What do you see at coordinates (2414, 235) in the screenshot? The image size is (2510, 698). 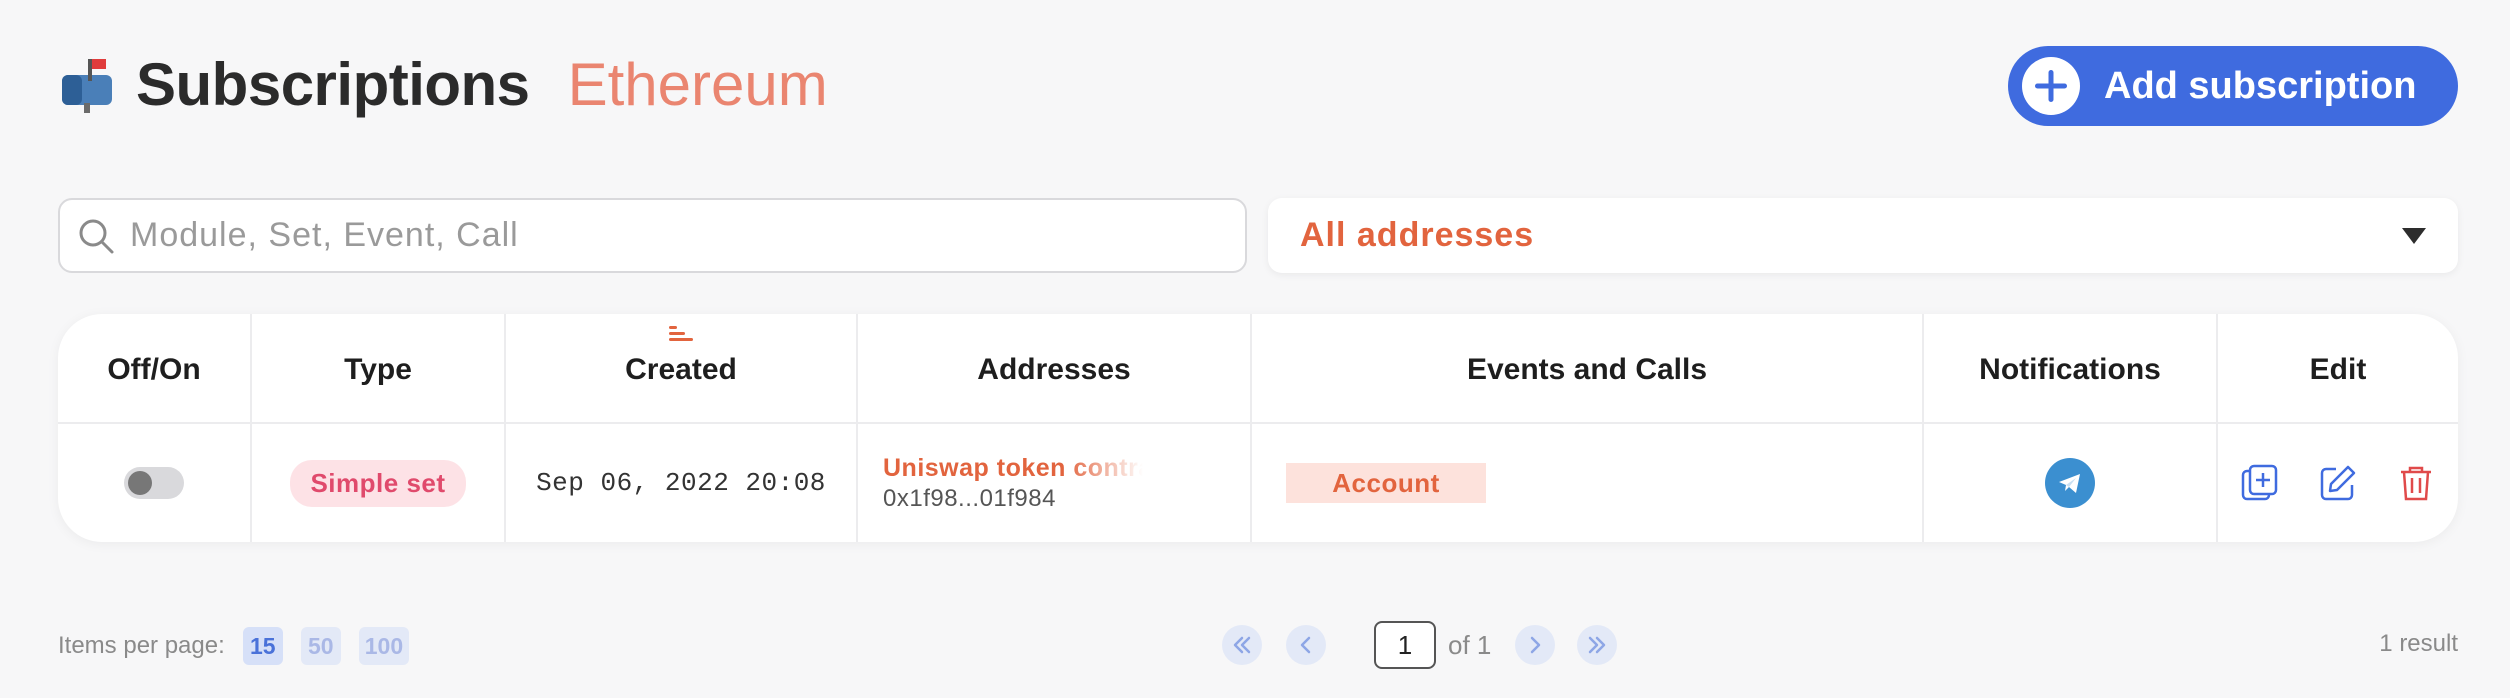 I see `chevron-down-icon` at bounding box center [2414, 235].